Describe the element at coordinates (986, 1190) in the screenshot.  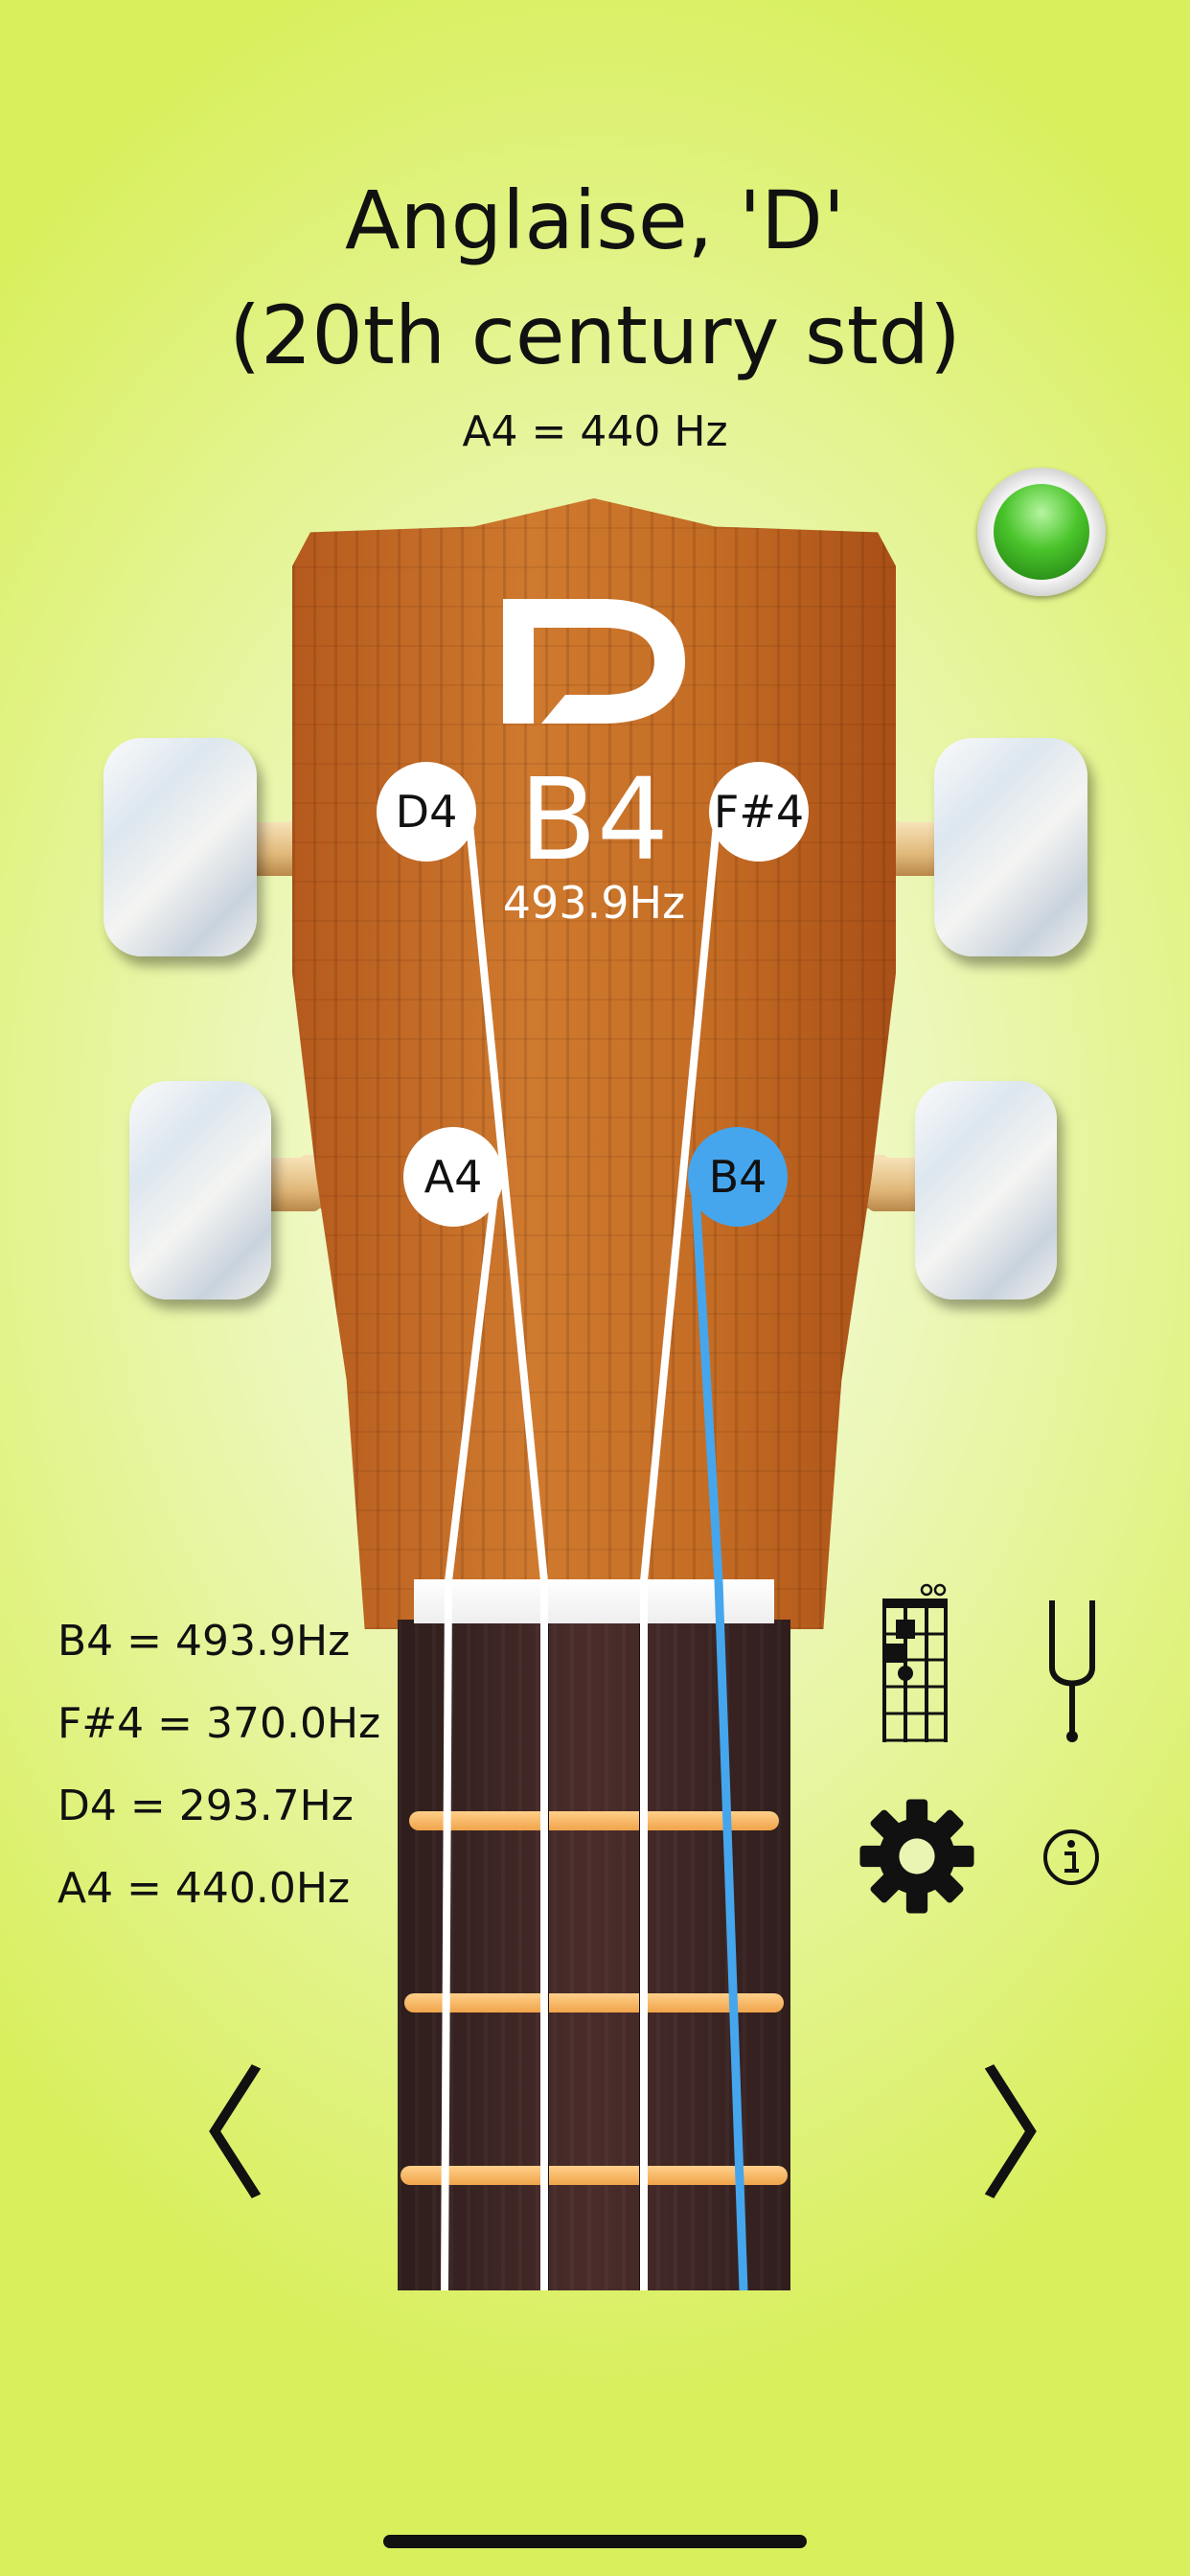
I see `tuning-peg-b4` at that location.